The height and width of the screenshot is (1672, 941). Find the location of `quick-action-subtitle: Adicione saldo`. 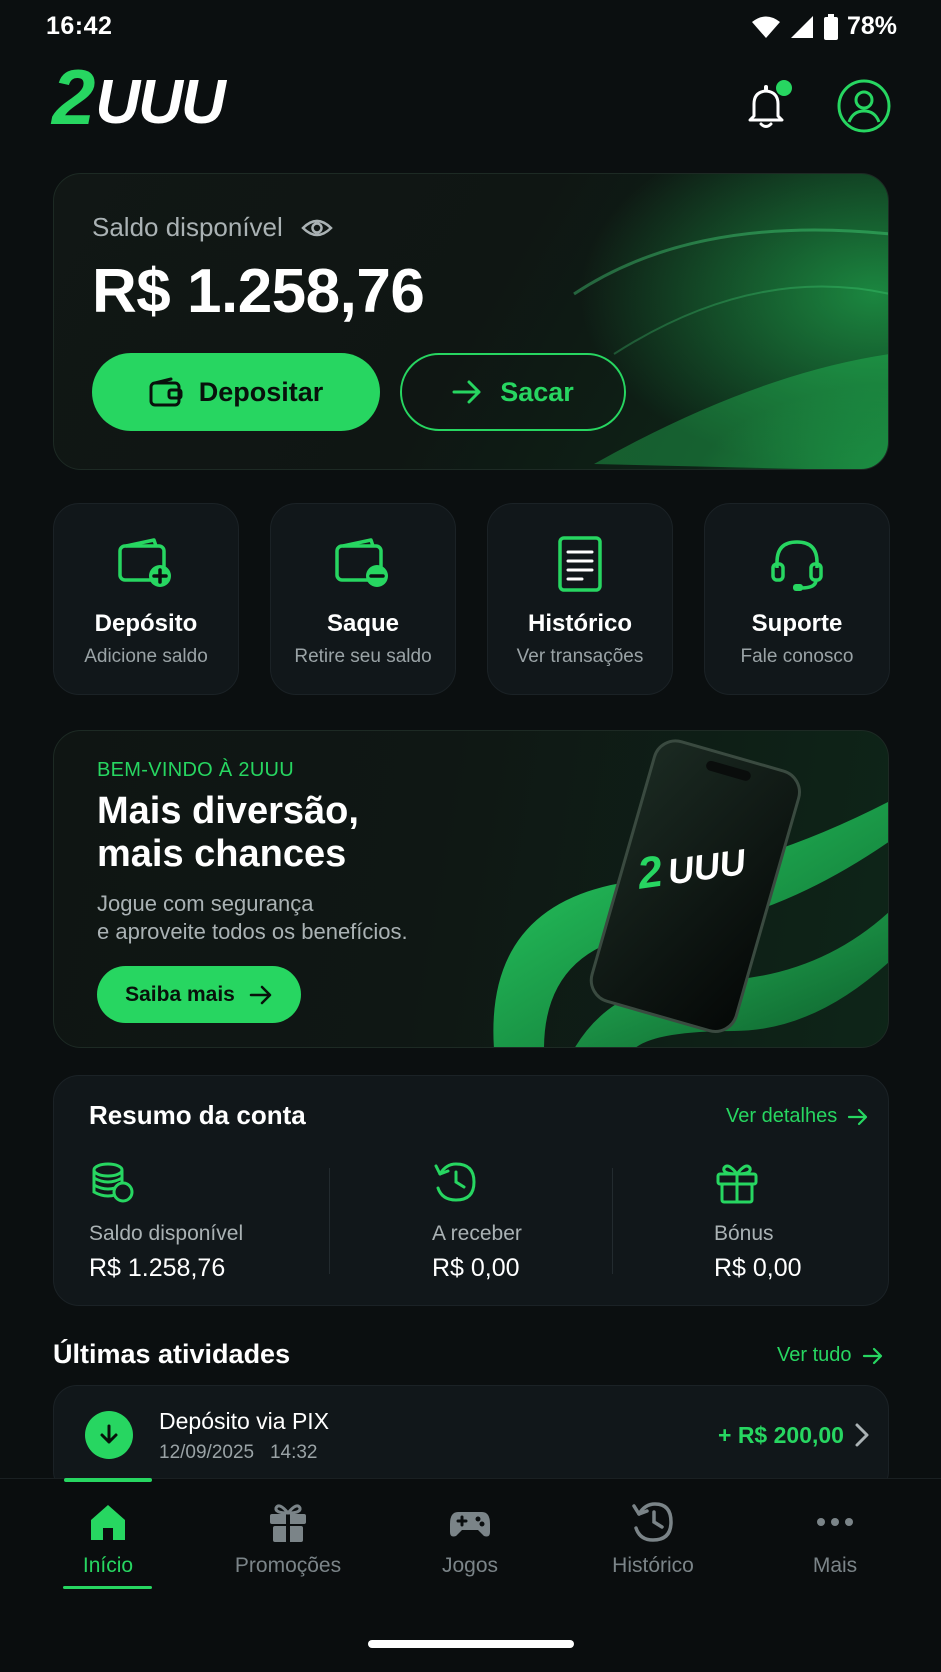

quick-action-subtitle: Adicione saldo is located at coordinates (146, 656).